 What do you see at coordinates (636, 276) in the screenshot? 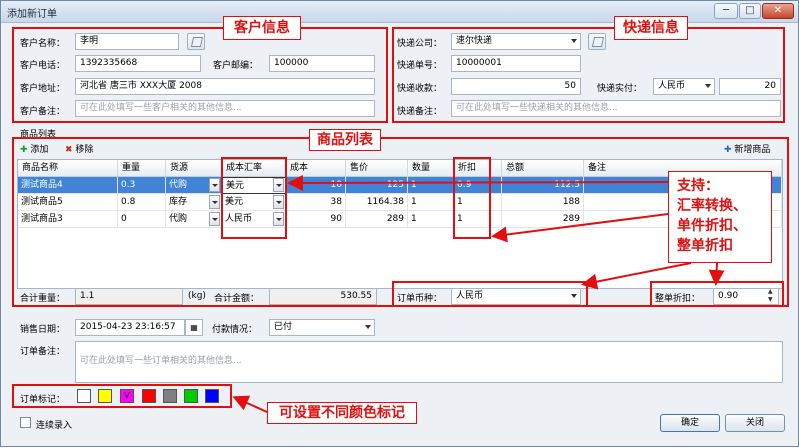
I see `arrow-to-order-currency` at bounding box center [636, 276].